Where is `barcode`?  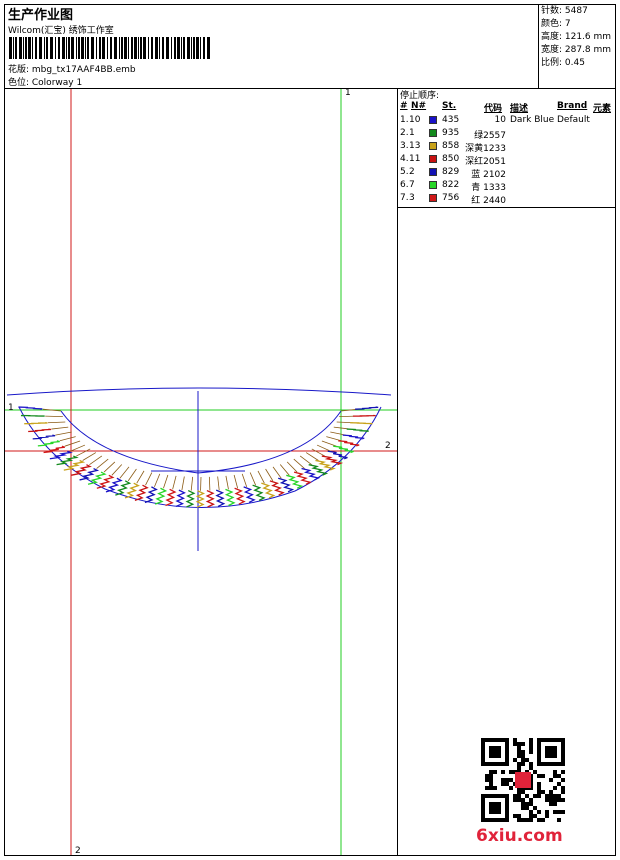 barcode is located at coordinates (109, 48).